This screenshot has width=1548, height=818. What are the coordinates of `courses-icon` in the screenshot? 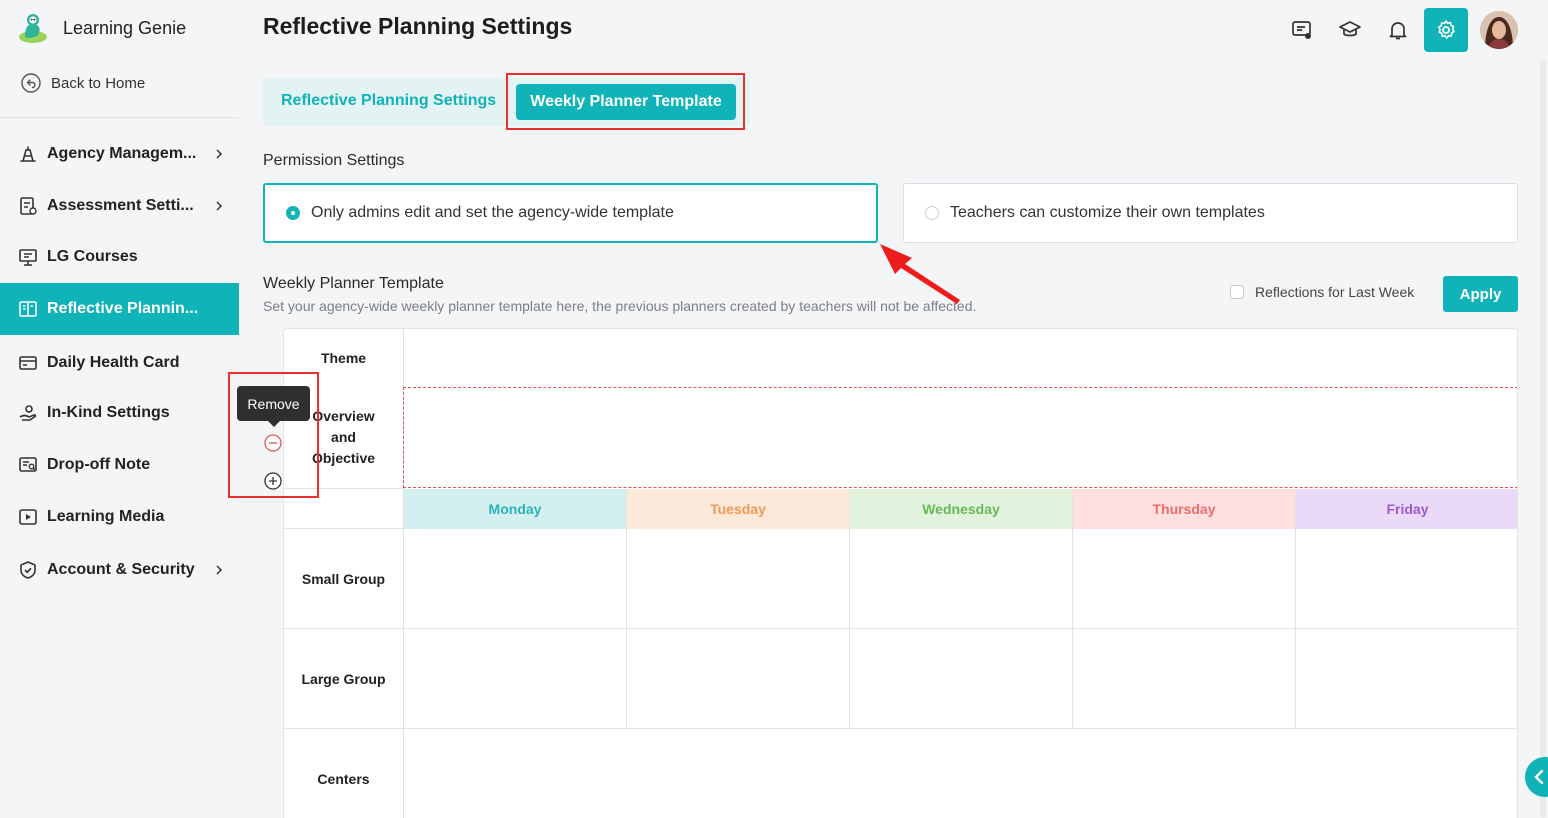 It's located at (28, 257).